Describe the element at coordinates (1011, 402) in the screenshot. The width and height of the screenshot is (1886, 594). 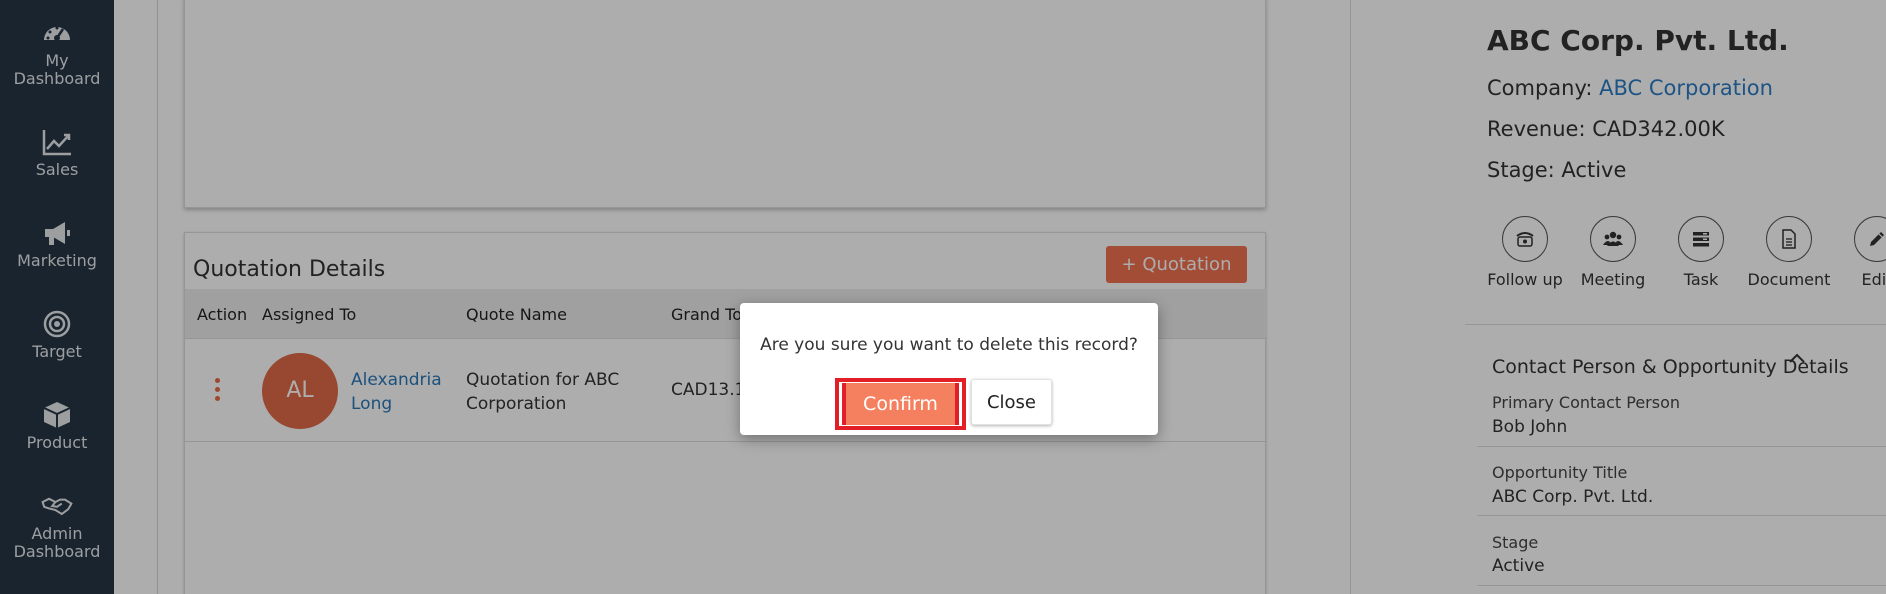
I see `close-button: Close` at that location.